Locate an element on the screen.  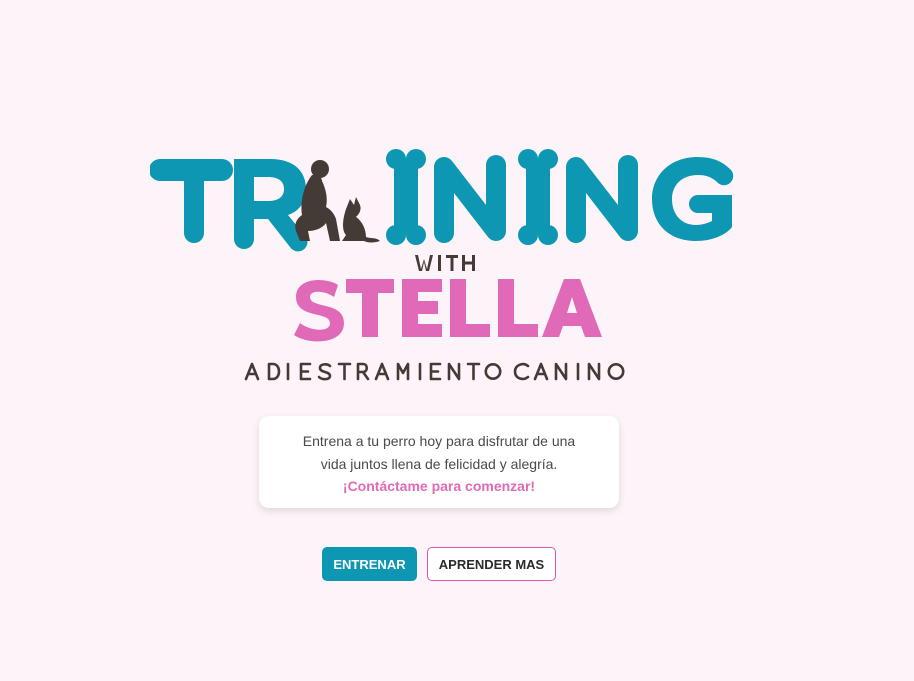
logo-tagline is located at coordinates (434, 371).